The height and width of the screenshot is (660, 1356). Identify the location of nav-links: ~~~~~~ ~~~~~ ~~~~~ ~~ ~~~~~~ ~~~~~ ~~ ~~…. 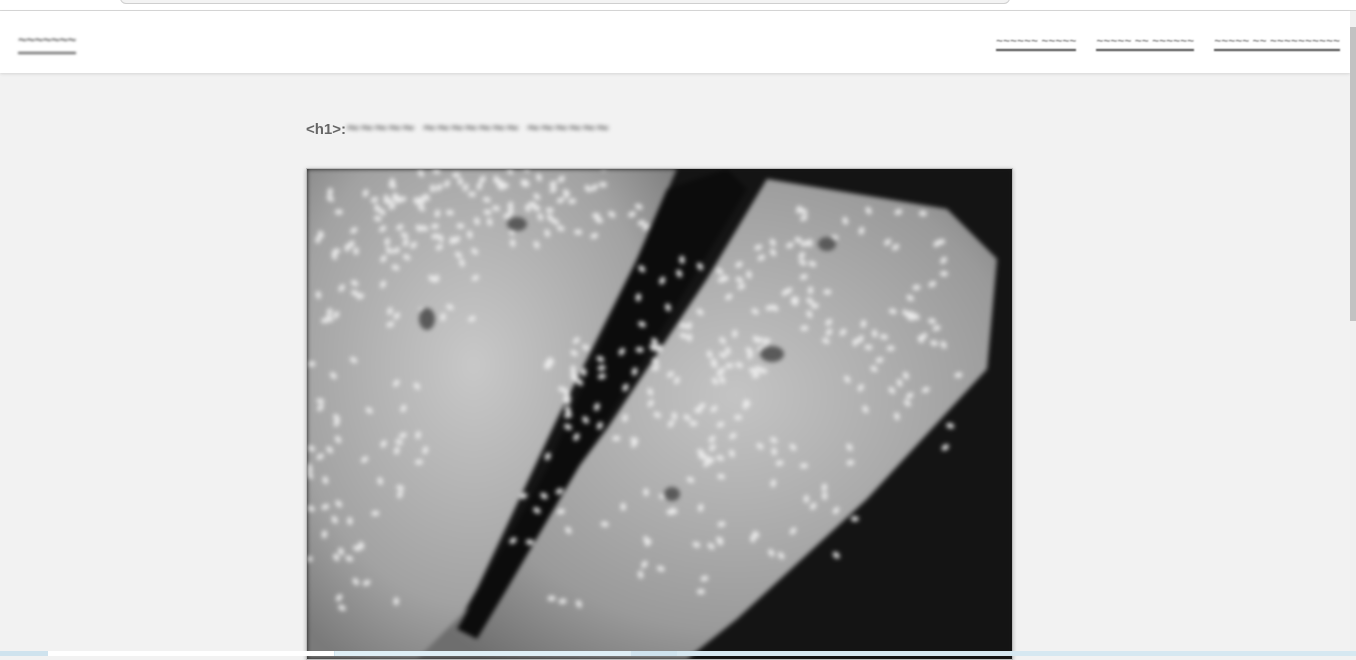
(1167, 43).